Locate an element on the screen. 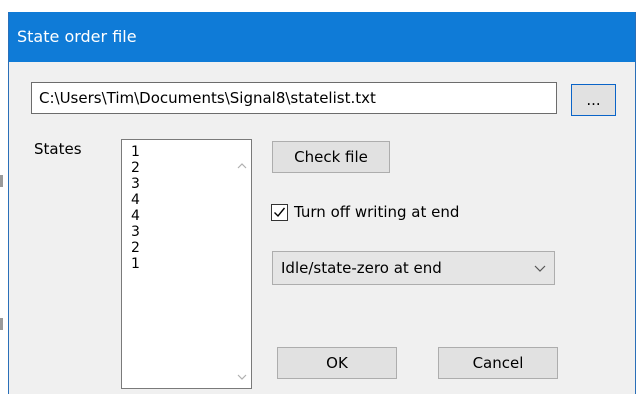 Image resolution: width=644 pixels, height=394 pixels. checkmark-icon is located at coordinates (280, 212).